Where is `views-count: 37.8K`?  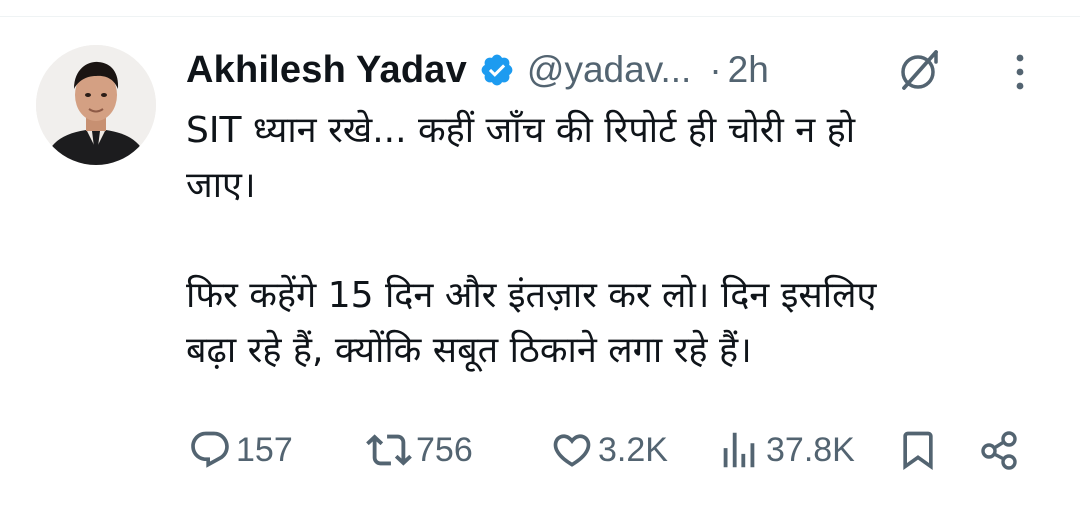 views-count: 37.8K is located at coordinates (810, 449).